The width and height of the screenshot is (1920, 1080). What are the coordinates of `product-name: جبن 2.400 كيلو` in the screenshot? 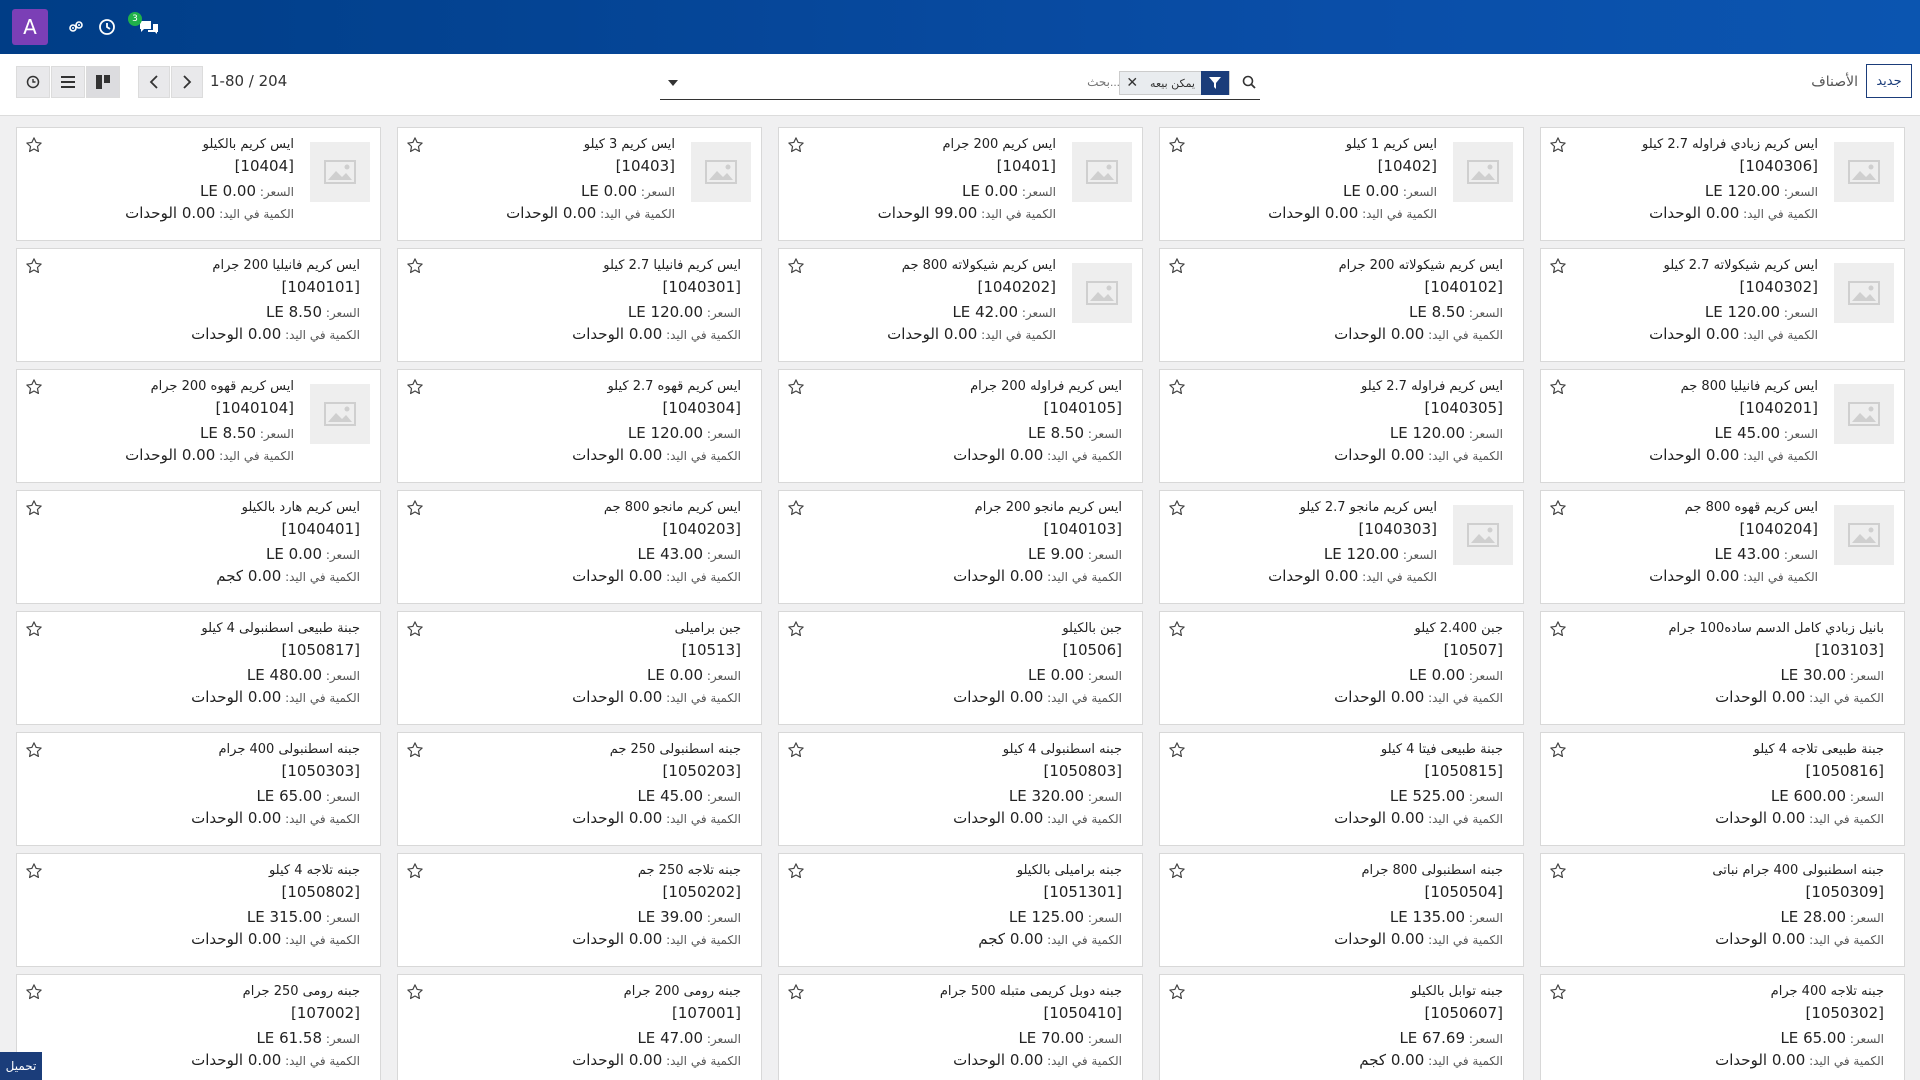 It's located at (1418, 628).